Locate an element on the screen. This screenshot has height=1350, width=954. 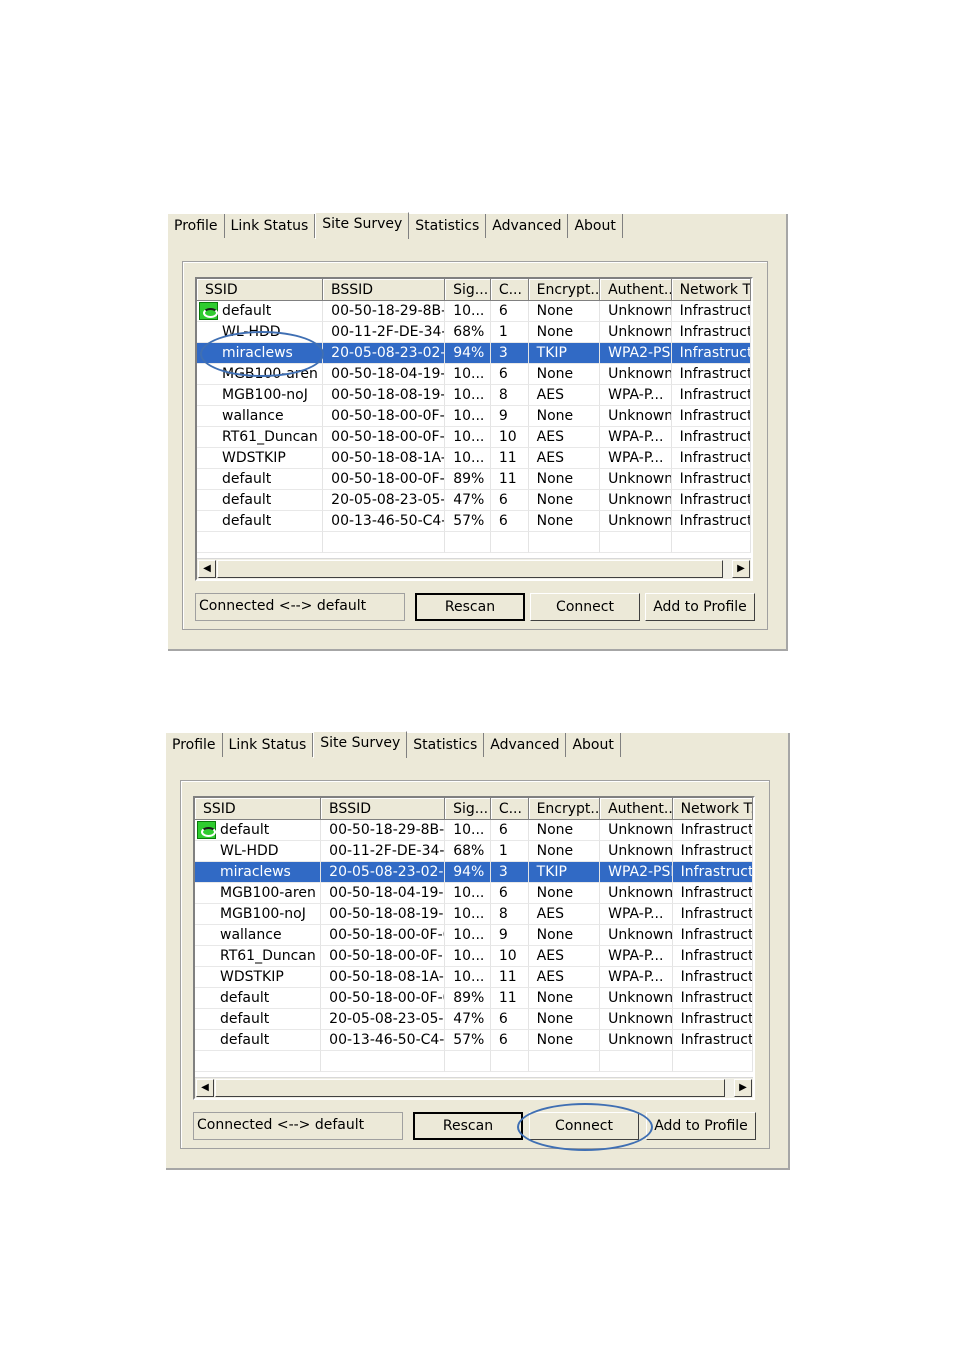
cell-bssid: 20-05-08-23-05-06 is located at coordinates (383, 1019).